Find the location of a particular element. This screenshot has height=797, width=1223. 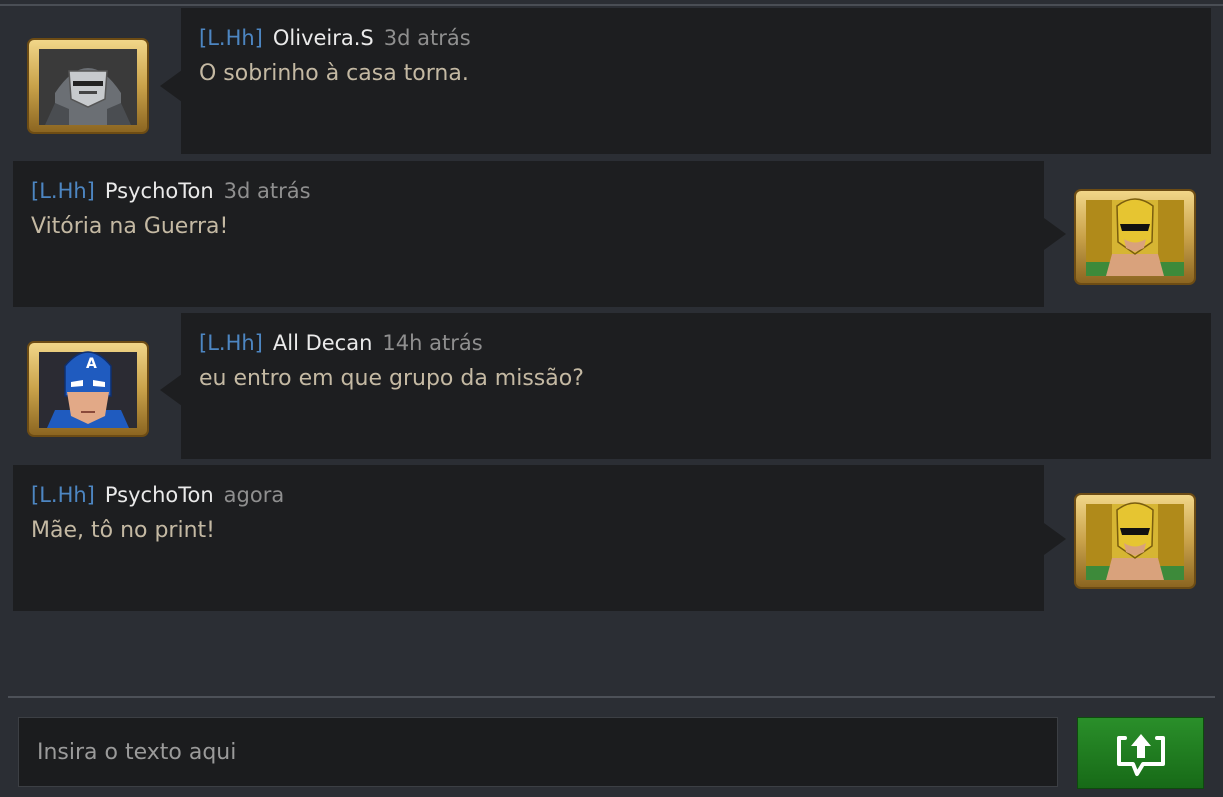

war-machine-avatar-icon is located at coordinates (88, 85).